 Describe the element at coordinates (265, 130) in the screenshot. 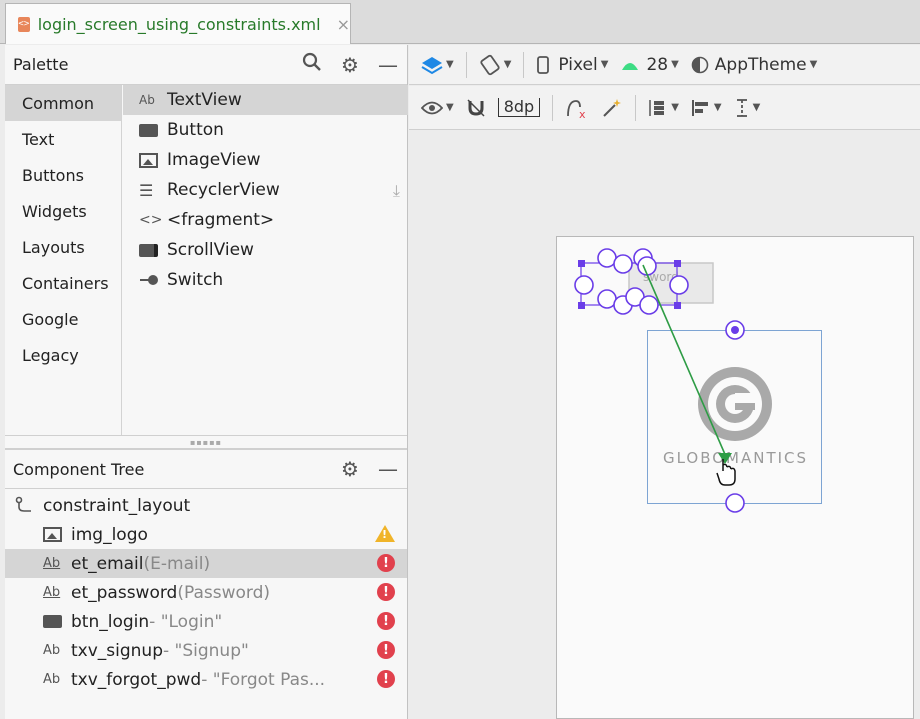

I see `palette-item-button: Button` at that location.